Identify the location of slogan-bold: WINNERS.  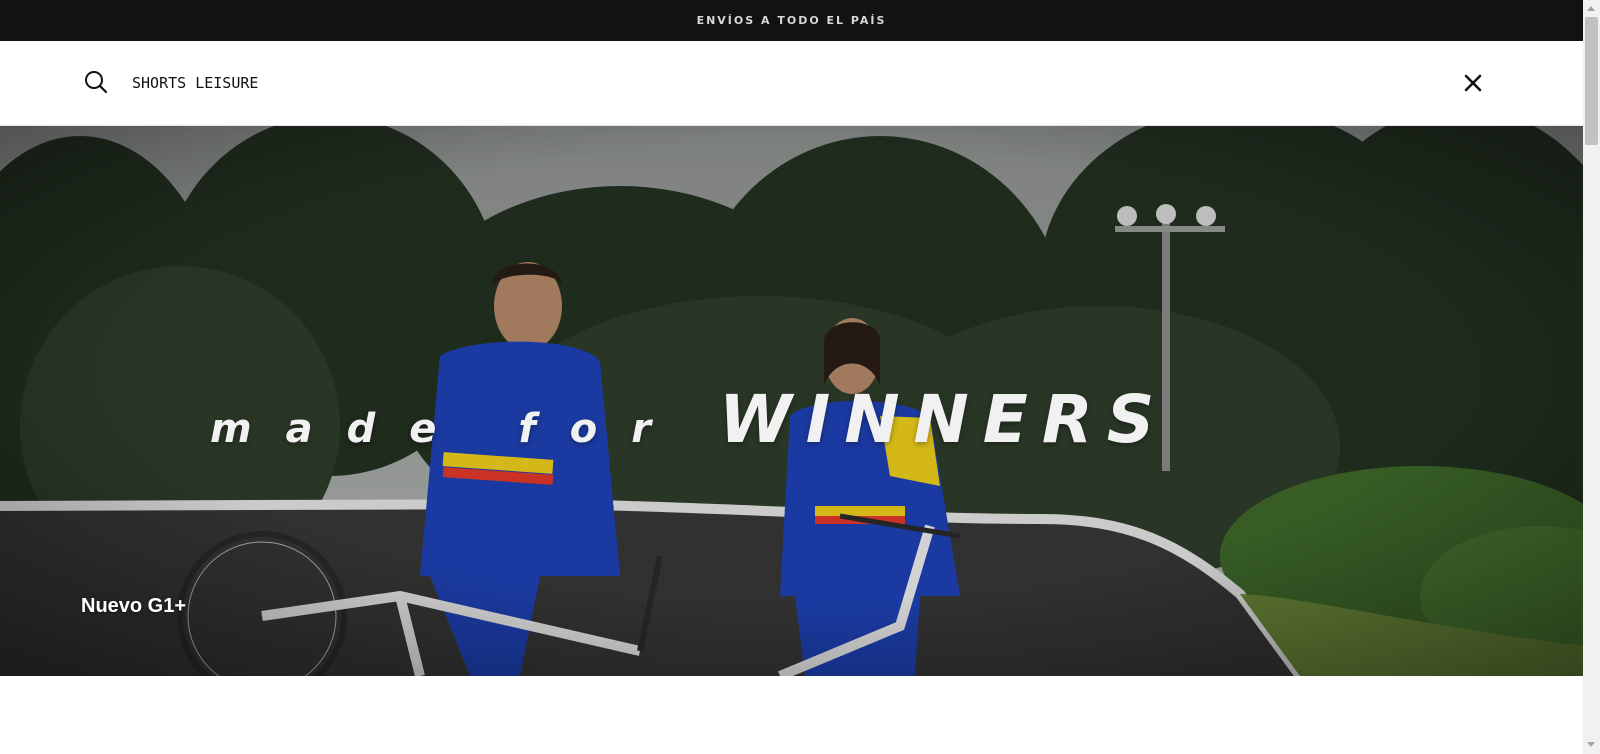
(943, 419).